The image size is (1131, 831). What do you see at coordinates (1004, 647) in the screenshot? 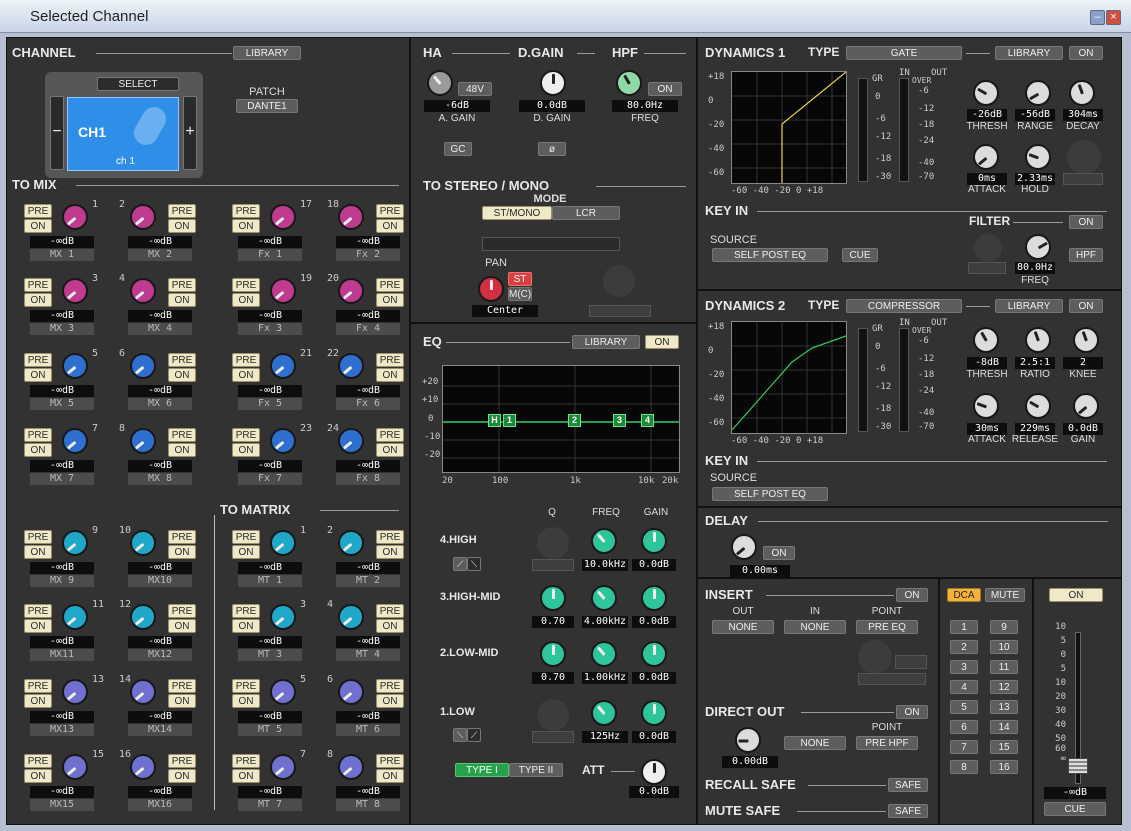
I see `dca-group-button: 10` at bounding box center [1004, 647].